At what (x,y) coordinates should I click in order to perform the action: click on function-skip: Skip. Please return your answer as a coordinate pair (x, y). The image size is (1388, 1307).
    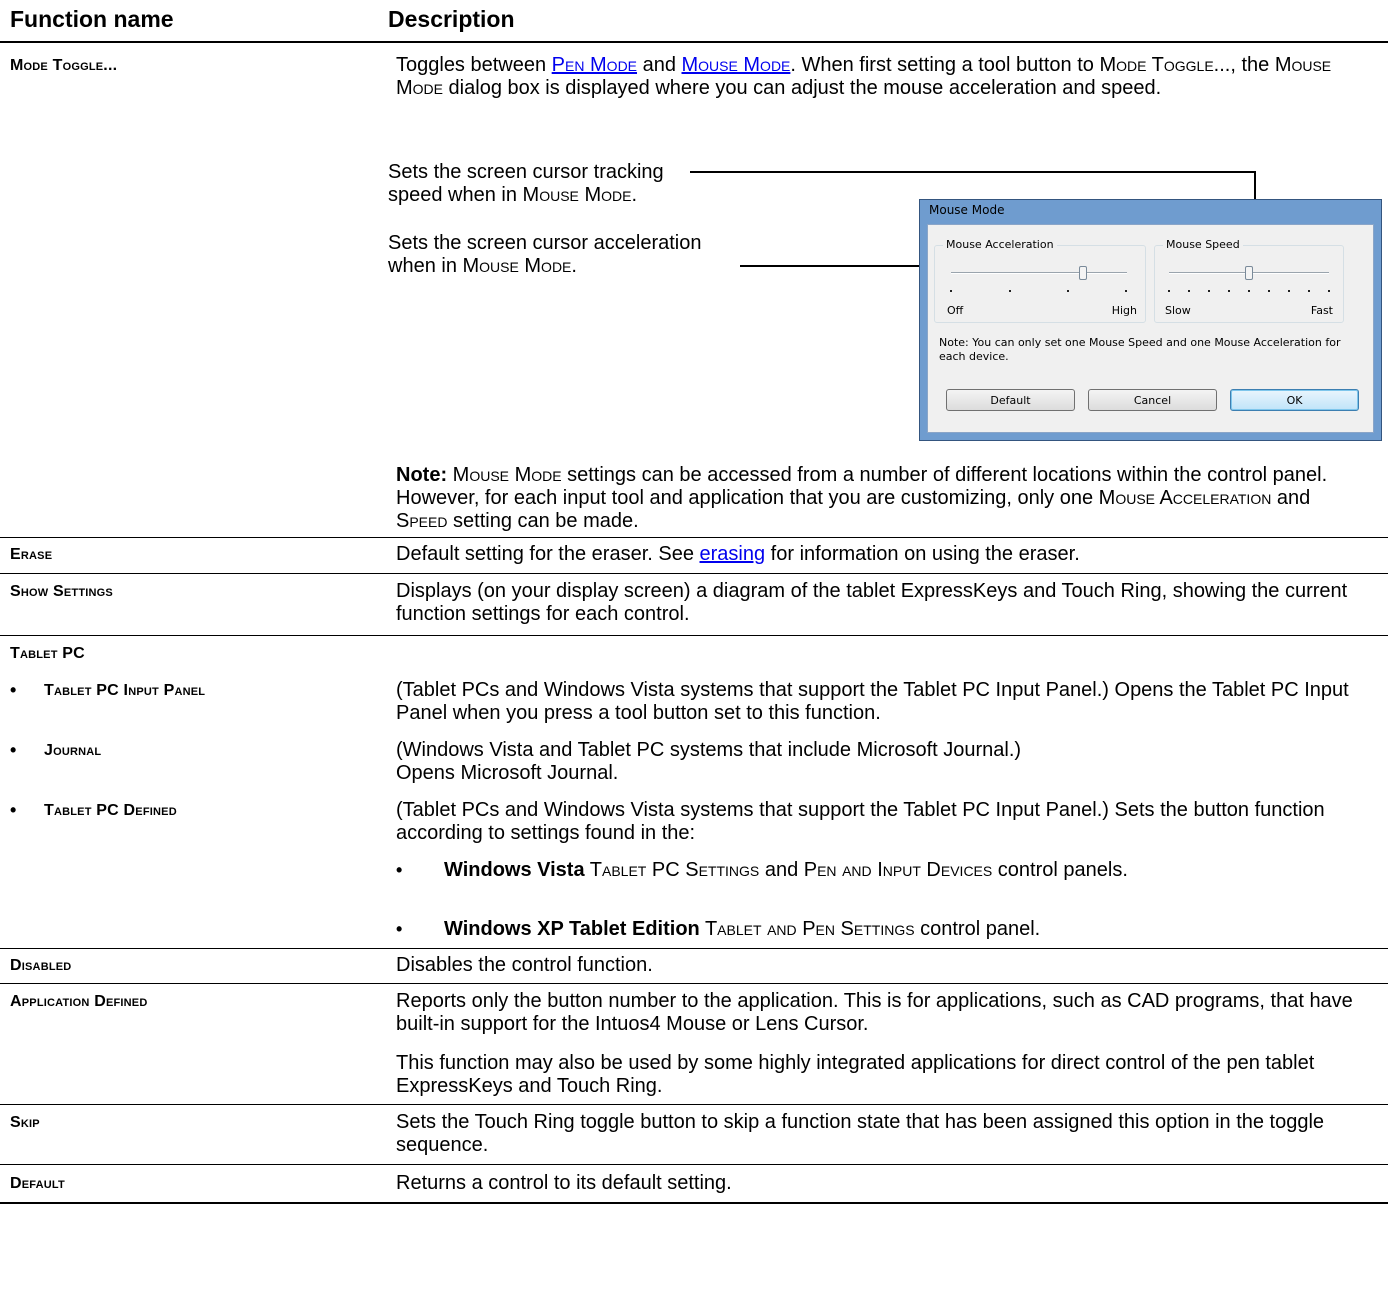
    Looking at the image, I should click on (25, 1122).